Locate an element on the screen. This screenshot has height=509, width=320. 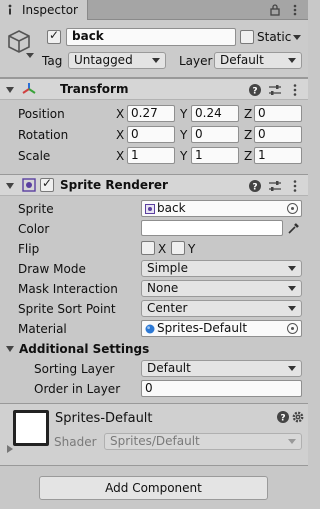
tag-dropdown: Untagged is located at coordinates (117, 60).